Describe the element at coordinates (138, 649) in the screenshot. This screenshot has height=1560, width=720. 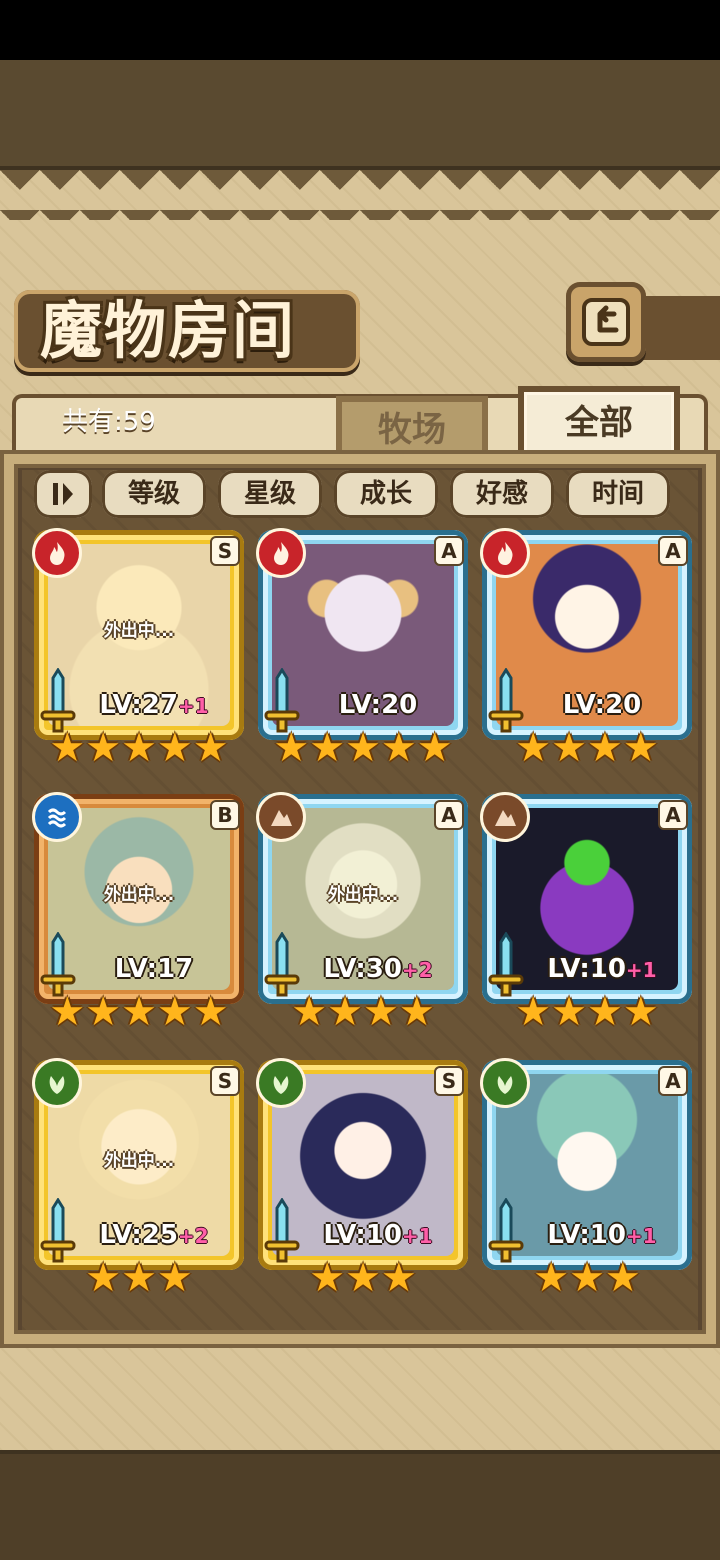
I see `monster-card: S 外出中... LV:27+1 ★ ★ ★ ★ ★` at that location.